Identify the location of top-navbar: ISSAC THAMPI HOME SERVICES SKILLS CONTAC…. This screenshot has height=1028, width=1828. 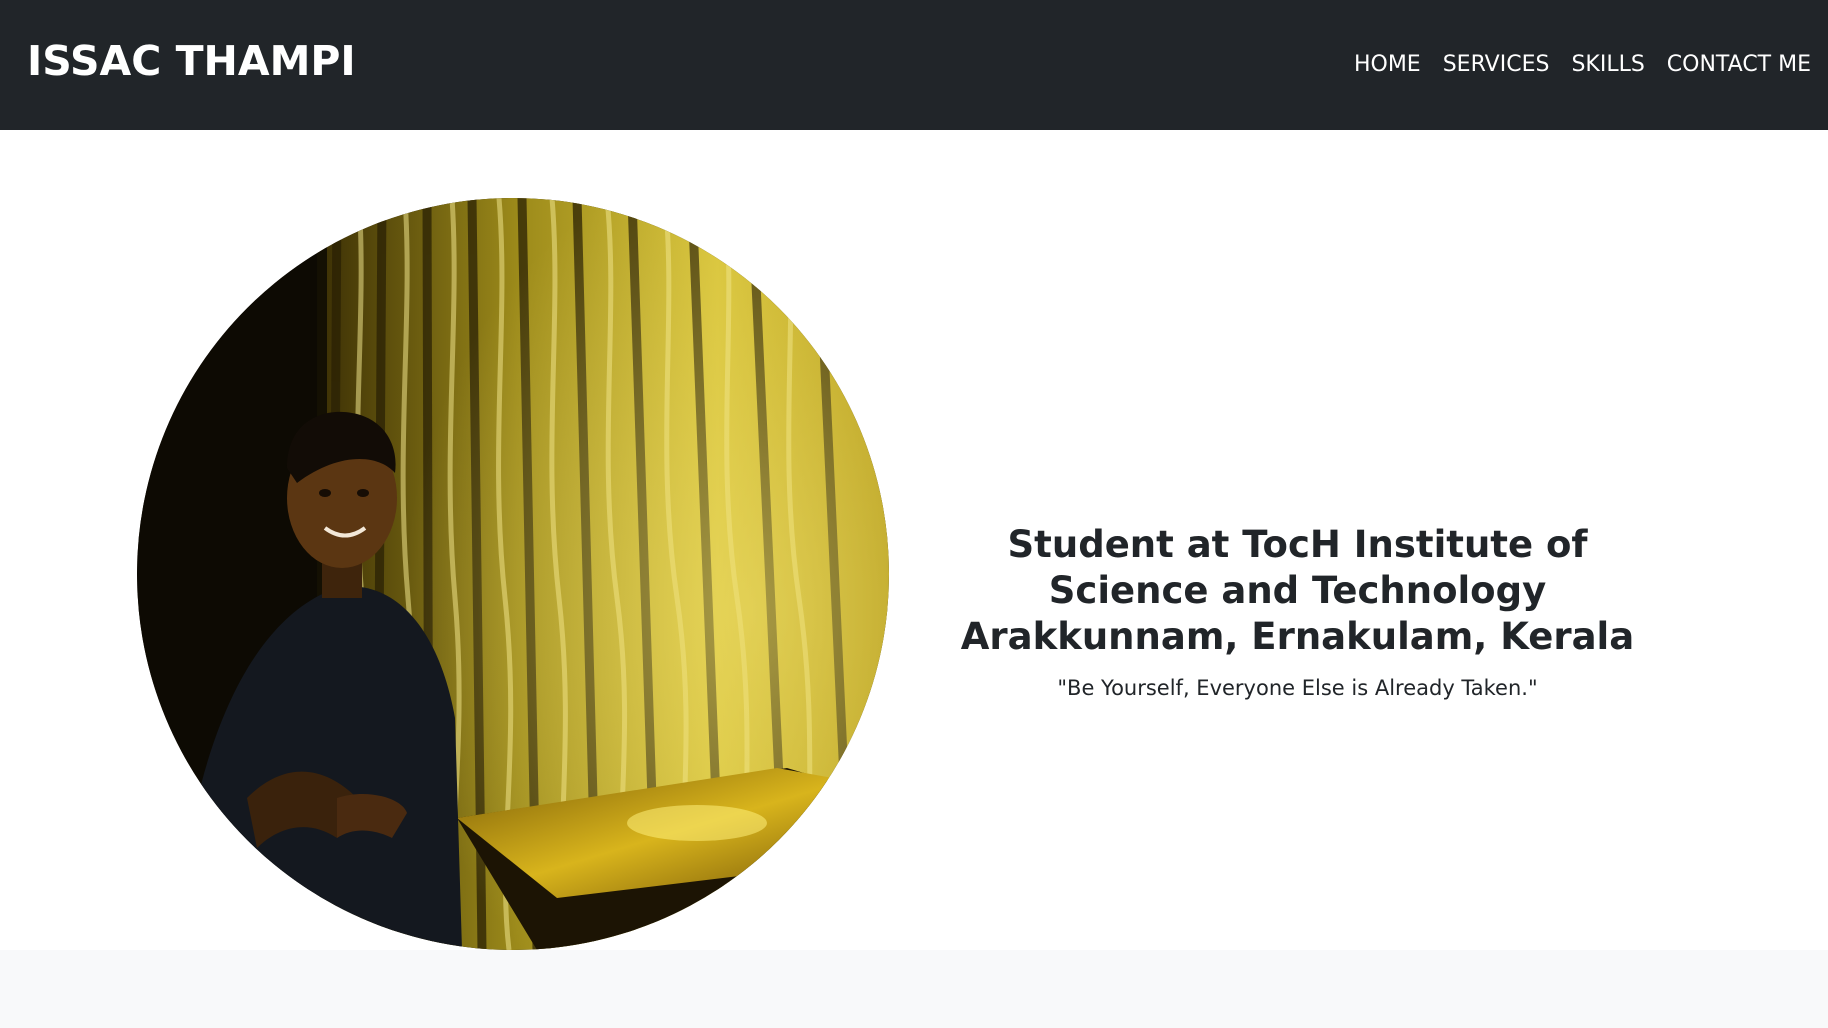
(914, 65).